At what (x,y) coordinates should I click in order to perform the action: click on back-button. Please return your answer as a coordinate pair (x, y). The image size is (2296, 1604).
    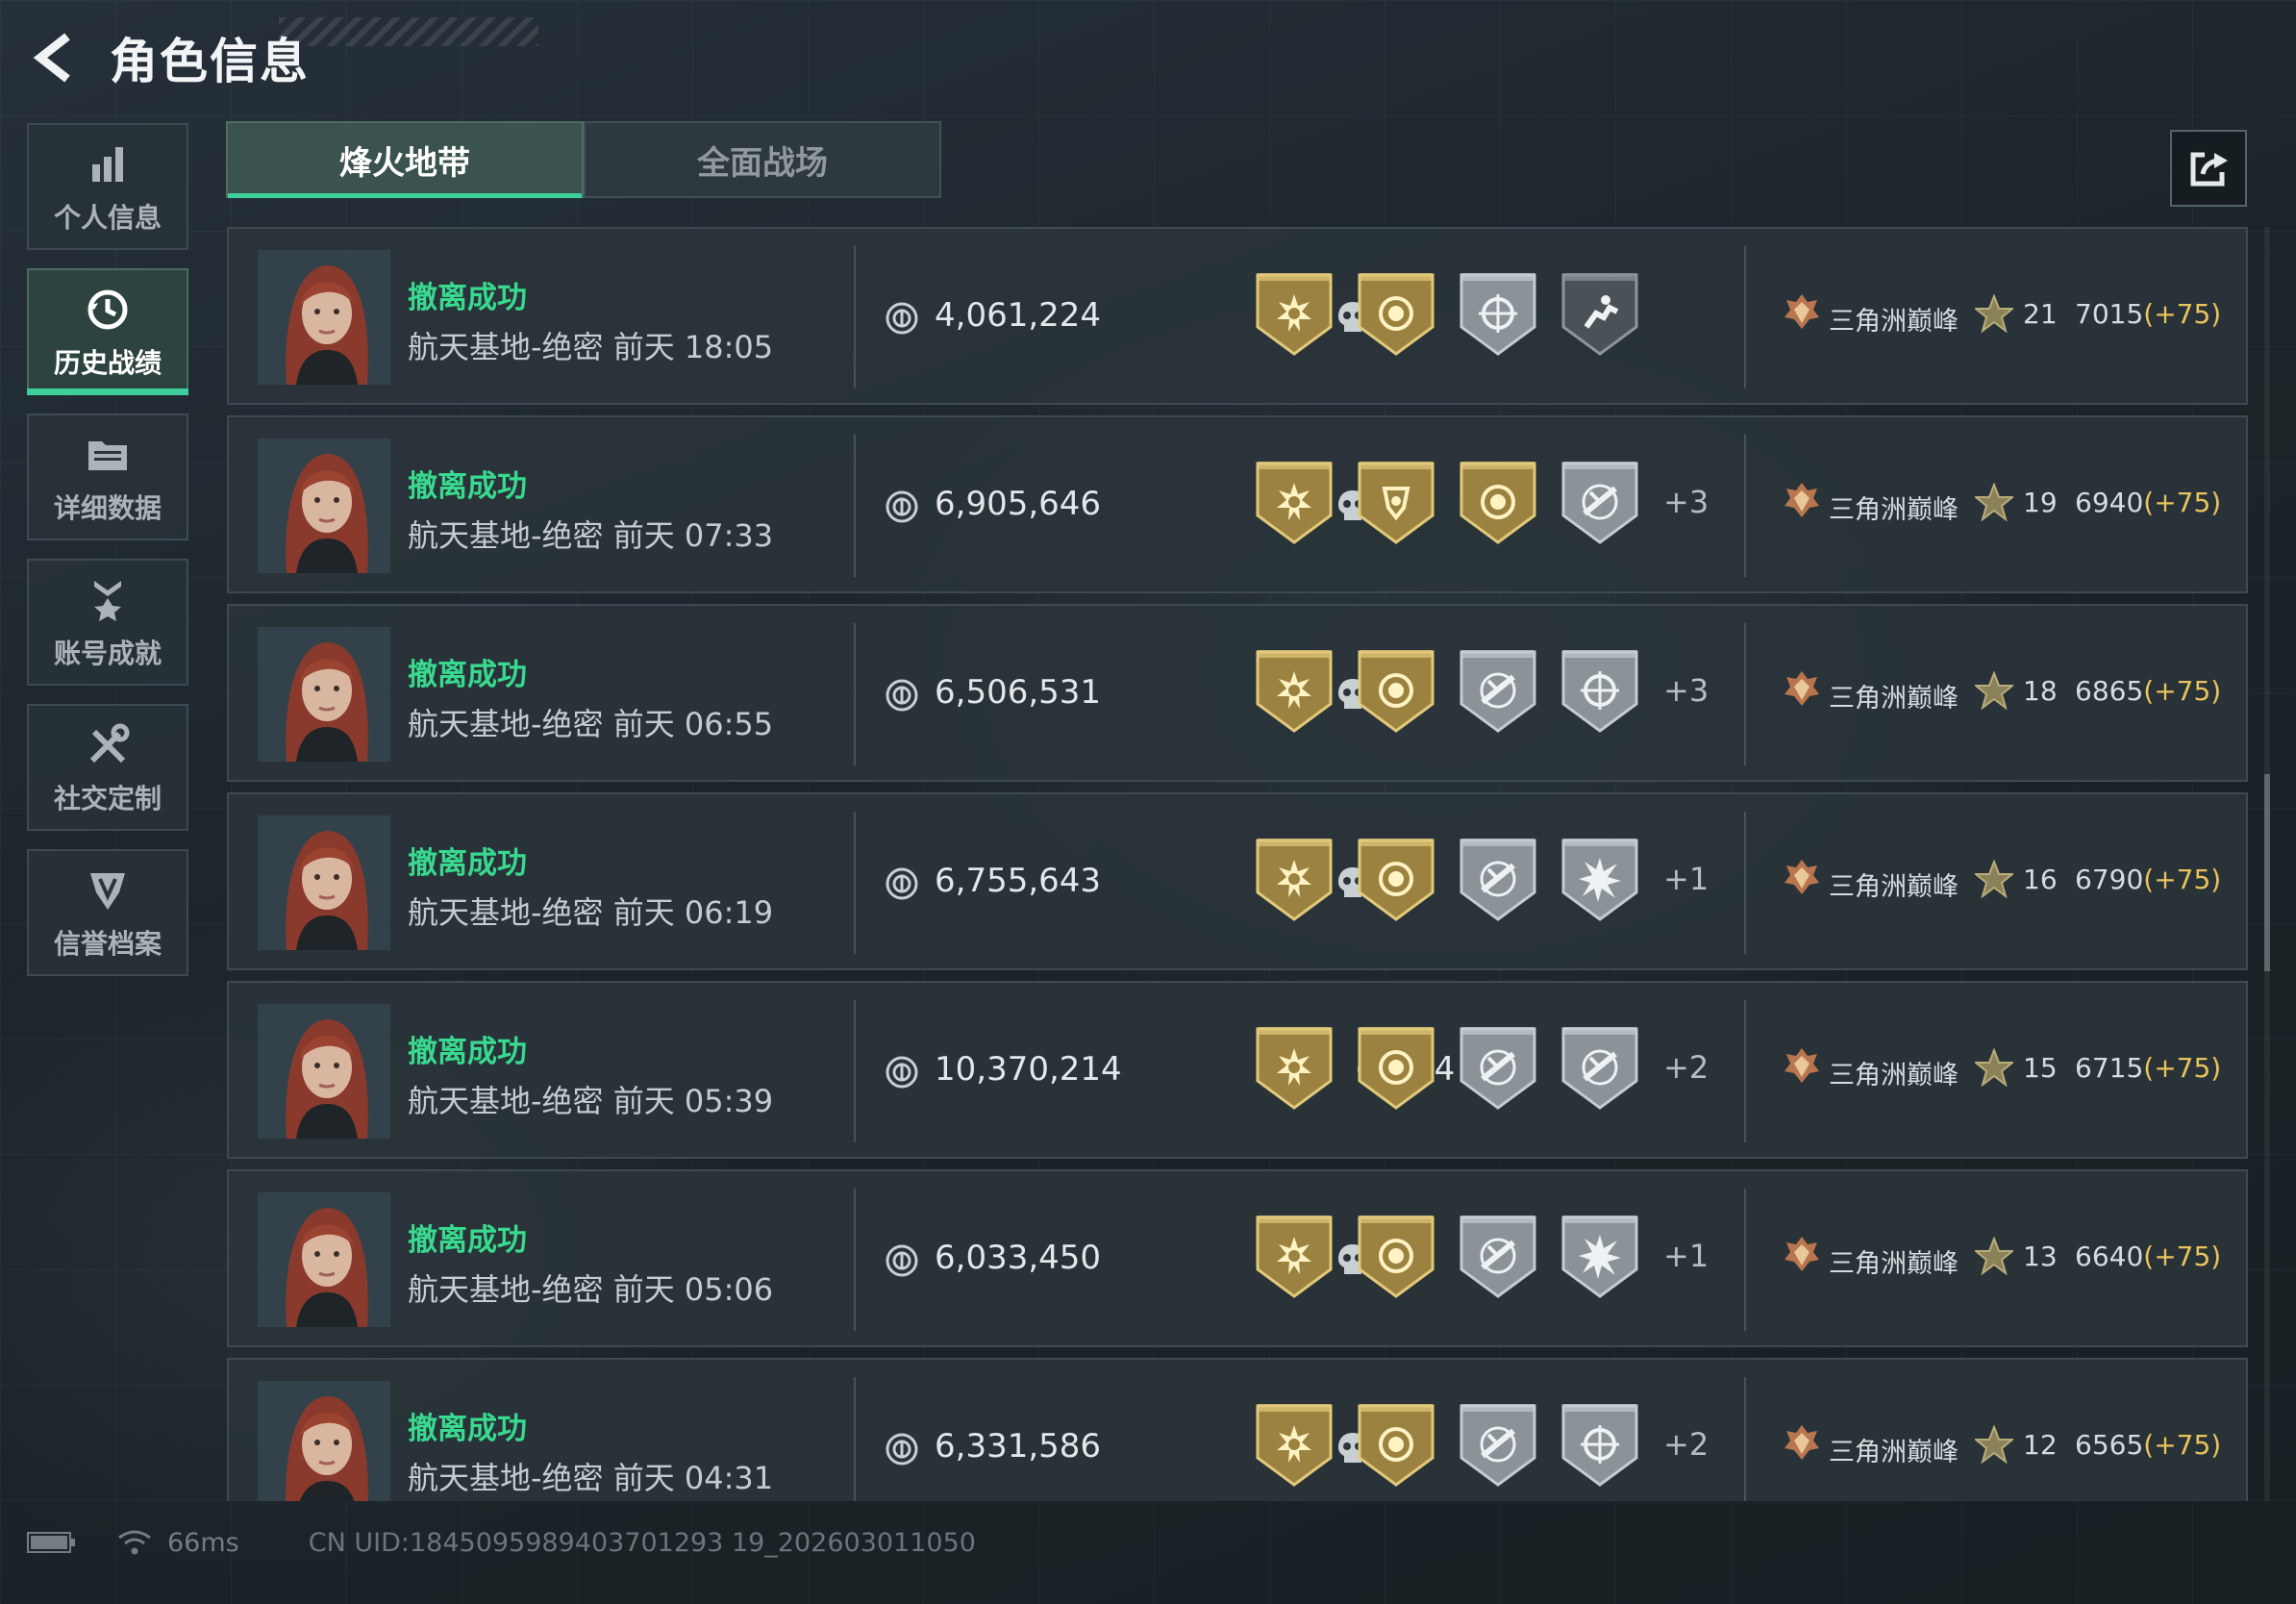
    Looking at the image, I should click on (54, 57).